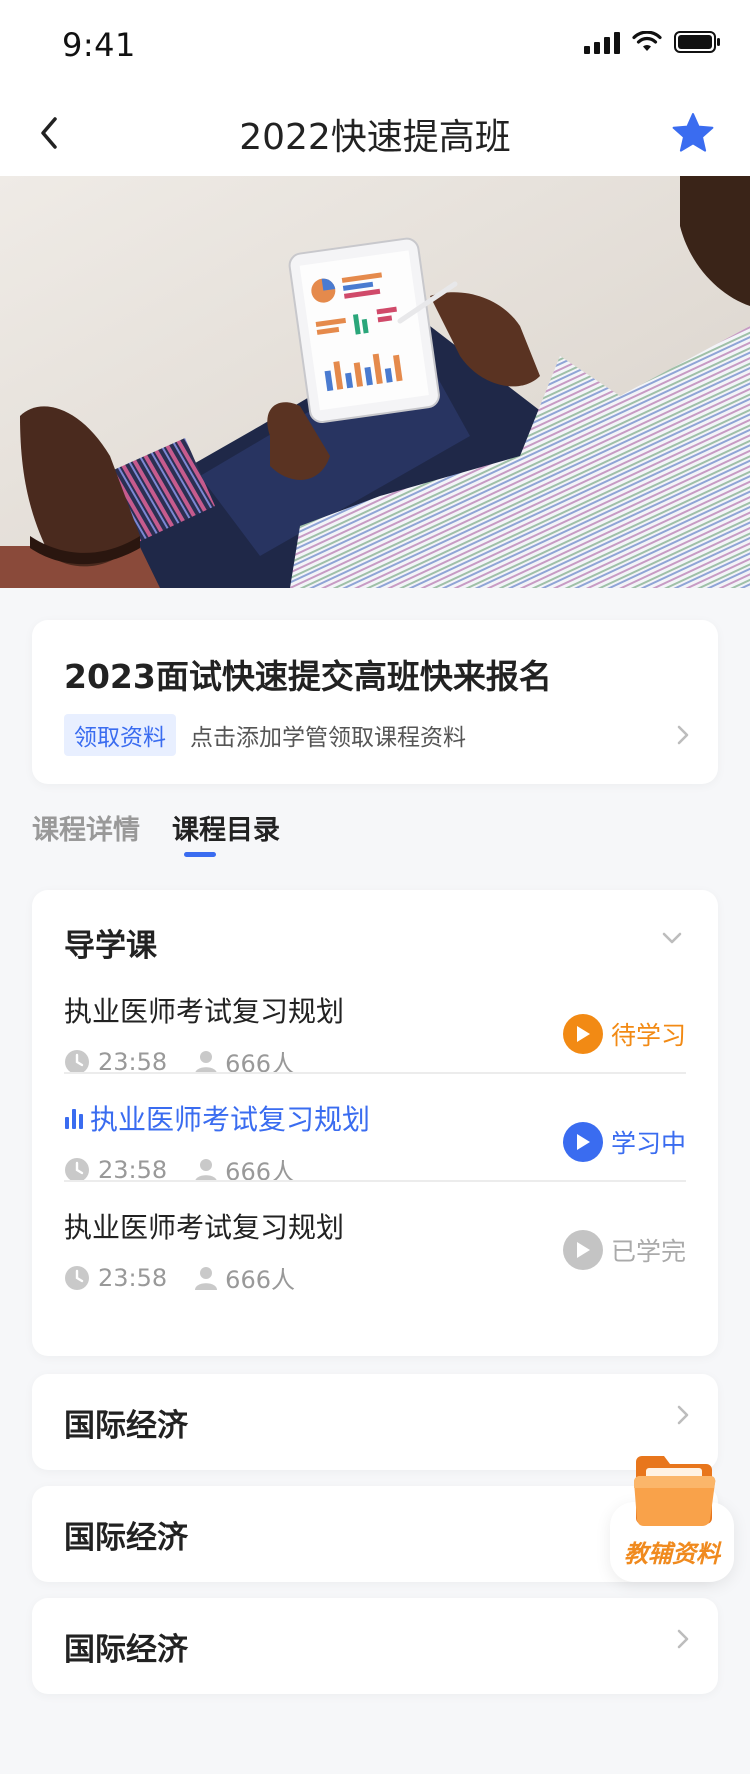 The height and width of the screenshot is (1774, 750). I want to click on star-icon, so click(693, 132).